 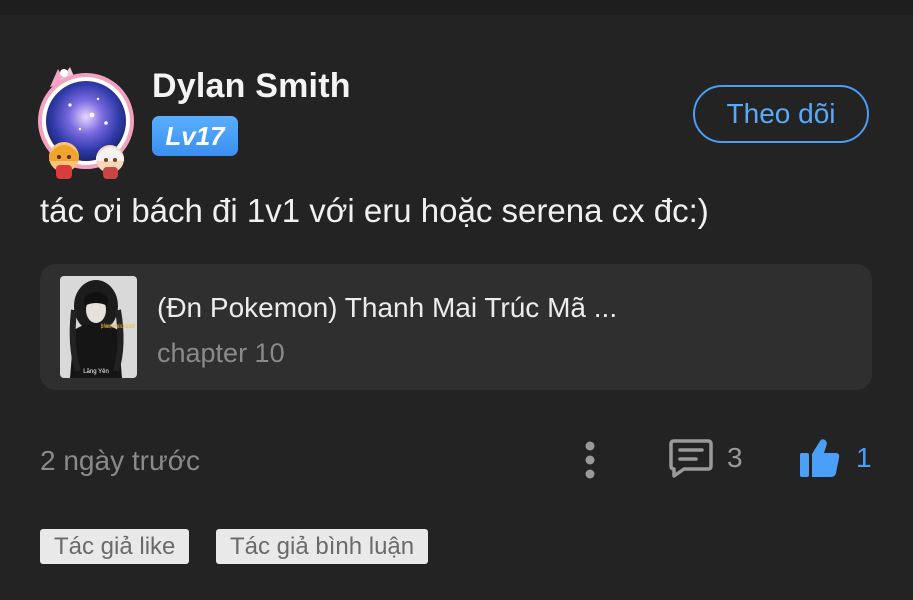 I want to click on anime-avatar-icon, so click(x=86, y=123).